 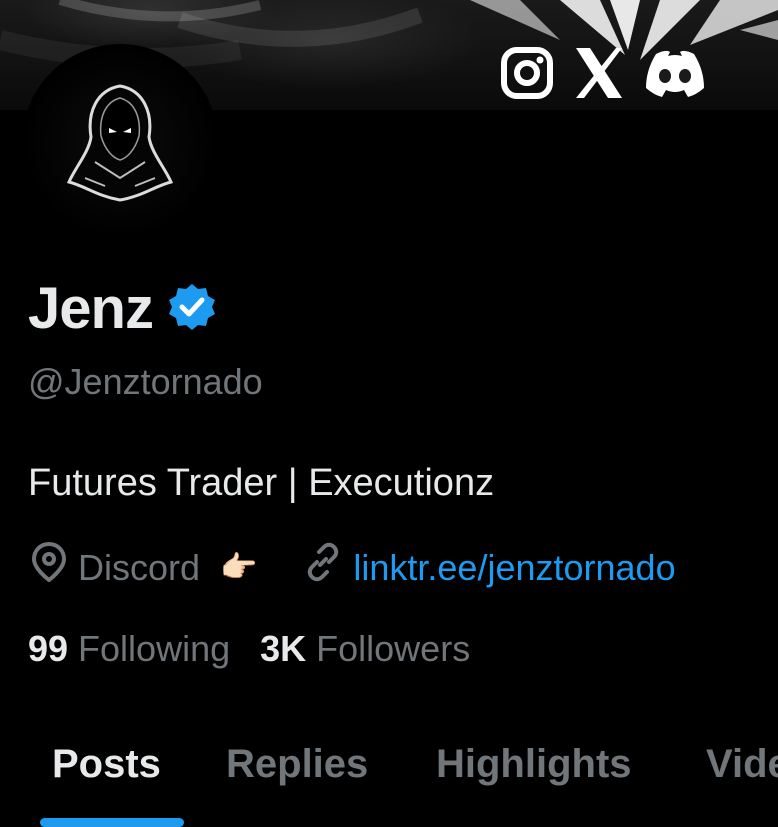 I want to click on tab-highlights: Highlights, so click(x=534, y=764).